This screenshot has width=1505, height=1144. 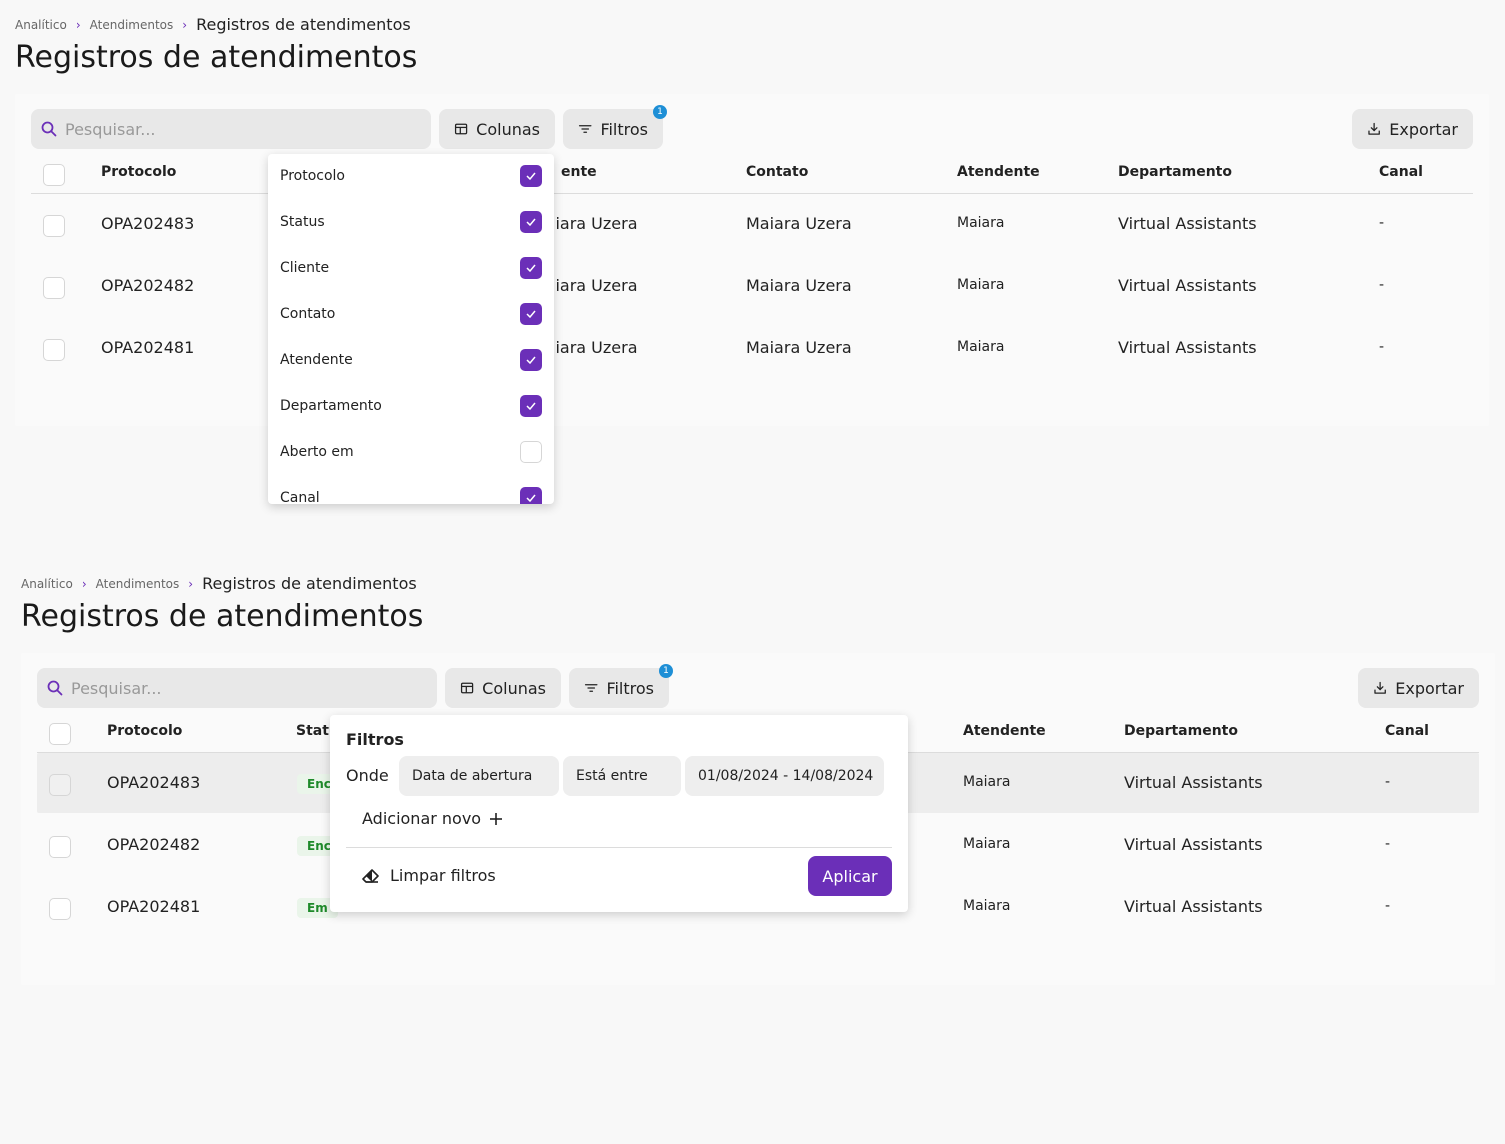 What do you see at coordinates (308, 314) in the screenshot?
I see `column-option-label: Contato` at bounding box center [308, 314].